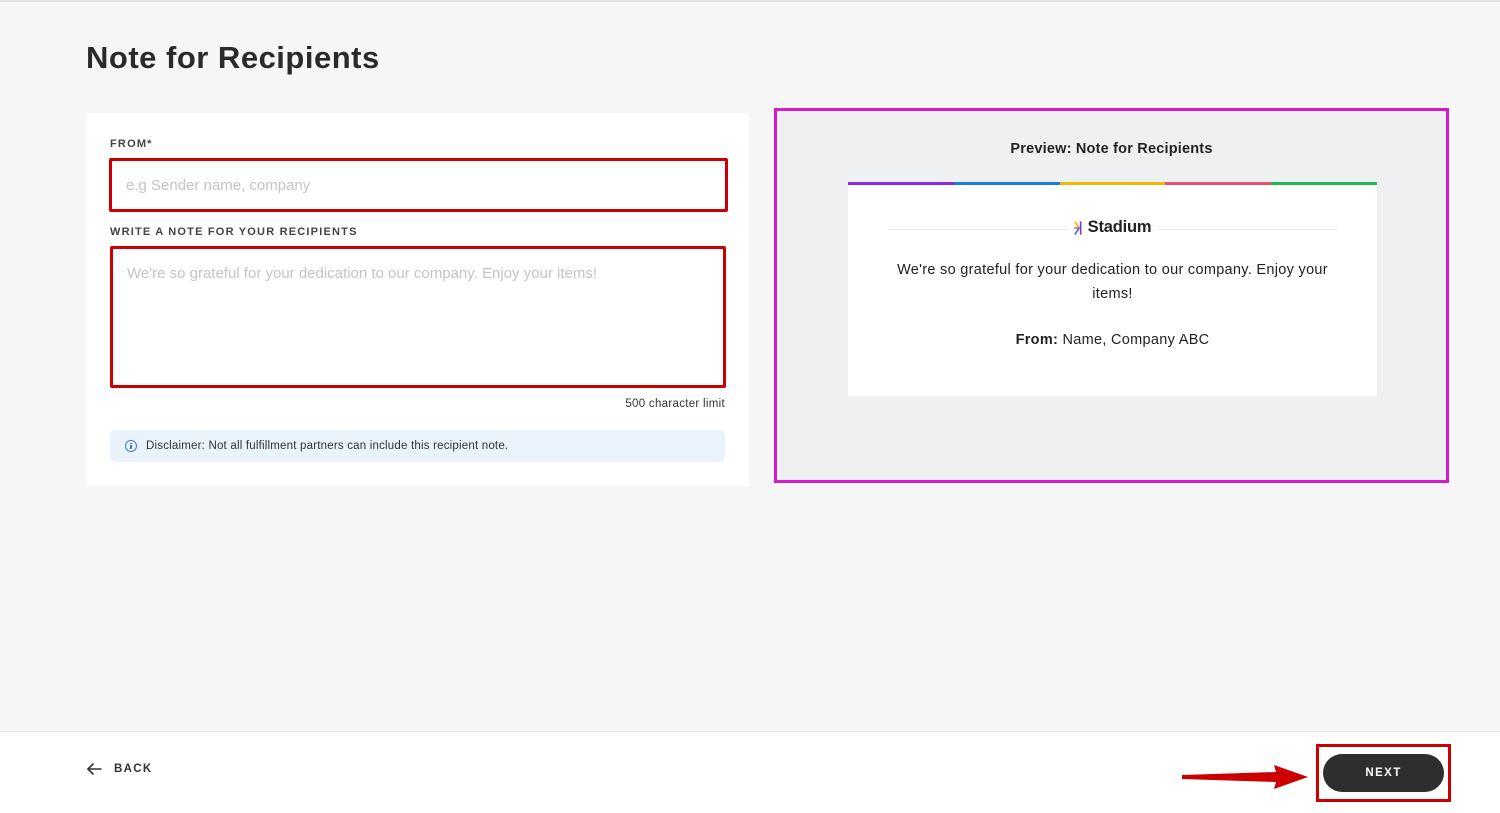 Image resolution: width=1500 pixels, height=813 pixels. I want to click on brand-logo: Stadium, so click(1112, 227).